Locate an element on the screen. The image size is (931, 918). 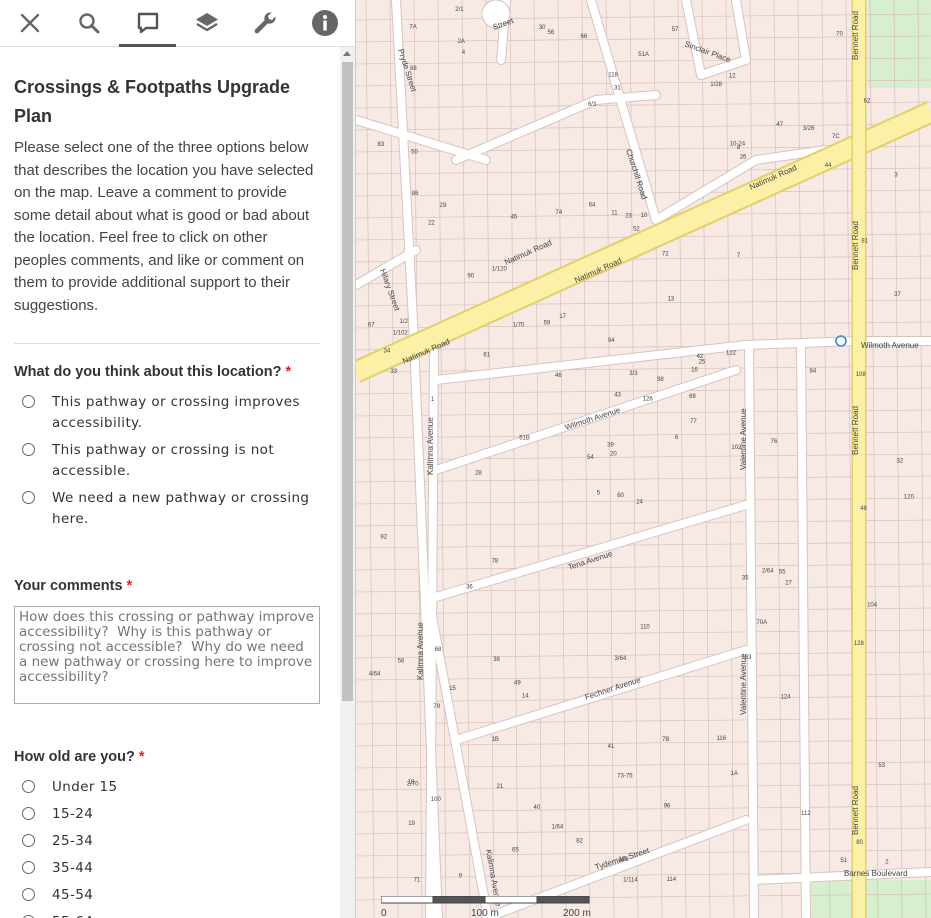
search-button is located at coordinates (88, 23).